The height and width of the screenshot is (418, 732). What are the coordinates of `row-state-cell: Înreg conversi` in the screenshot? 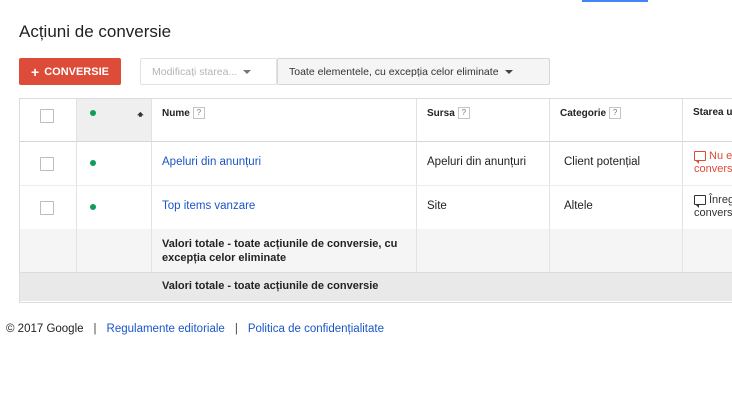 It's located at (707, 207).